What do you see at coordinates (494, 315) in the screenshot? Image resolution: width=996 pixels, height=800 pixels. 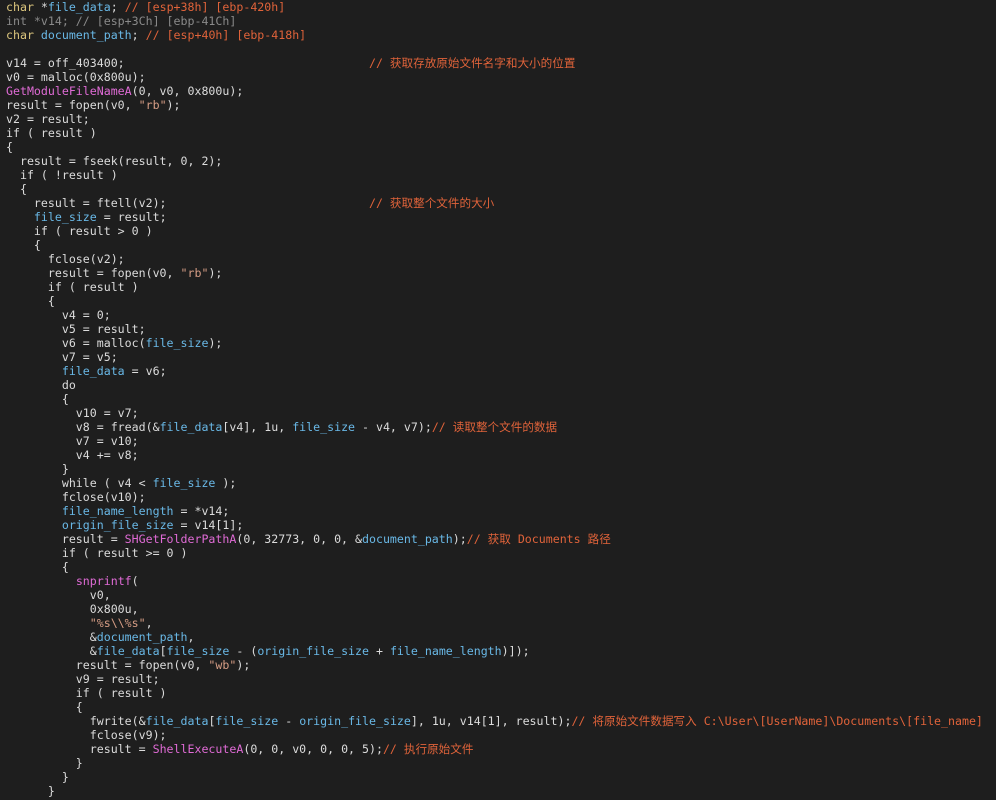 I see `code-line: v4 = 0;` at bounding box center [494, 315].